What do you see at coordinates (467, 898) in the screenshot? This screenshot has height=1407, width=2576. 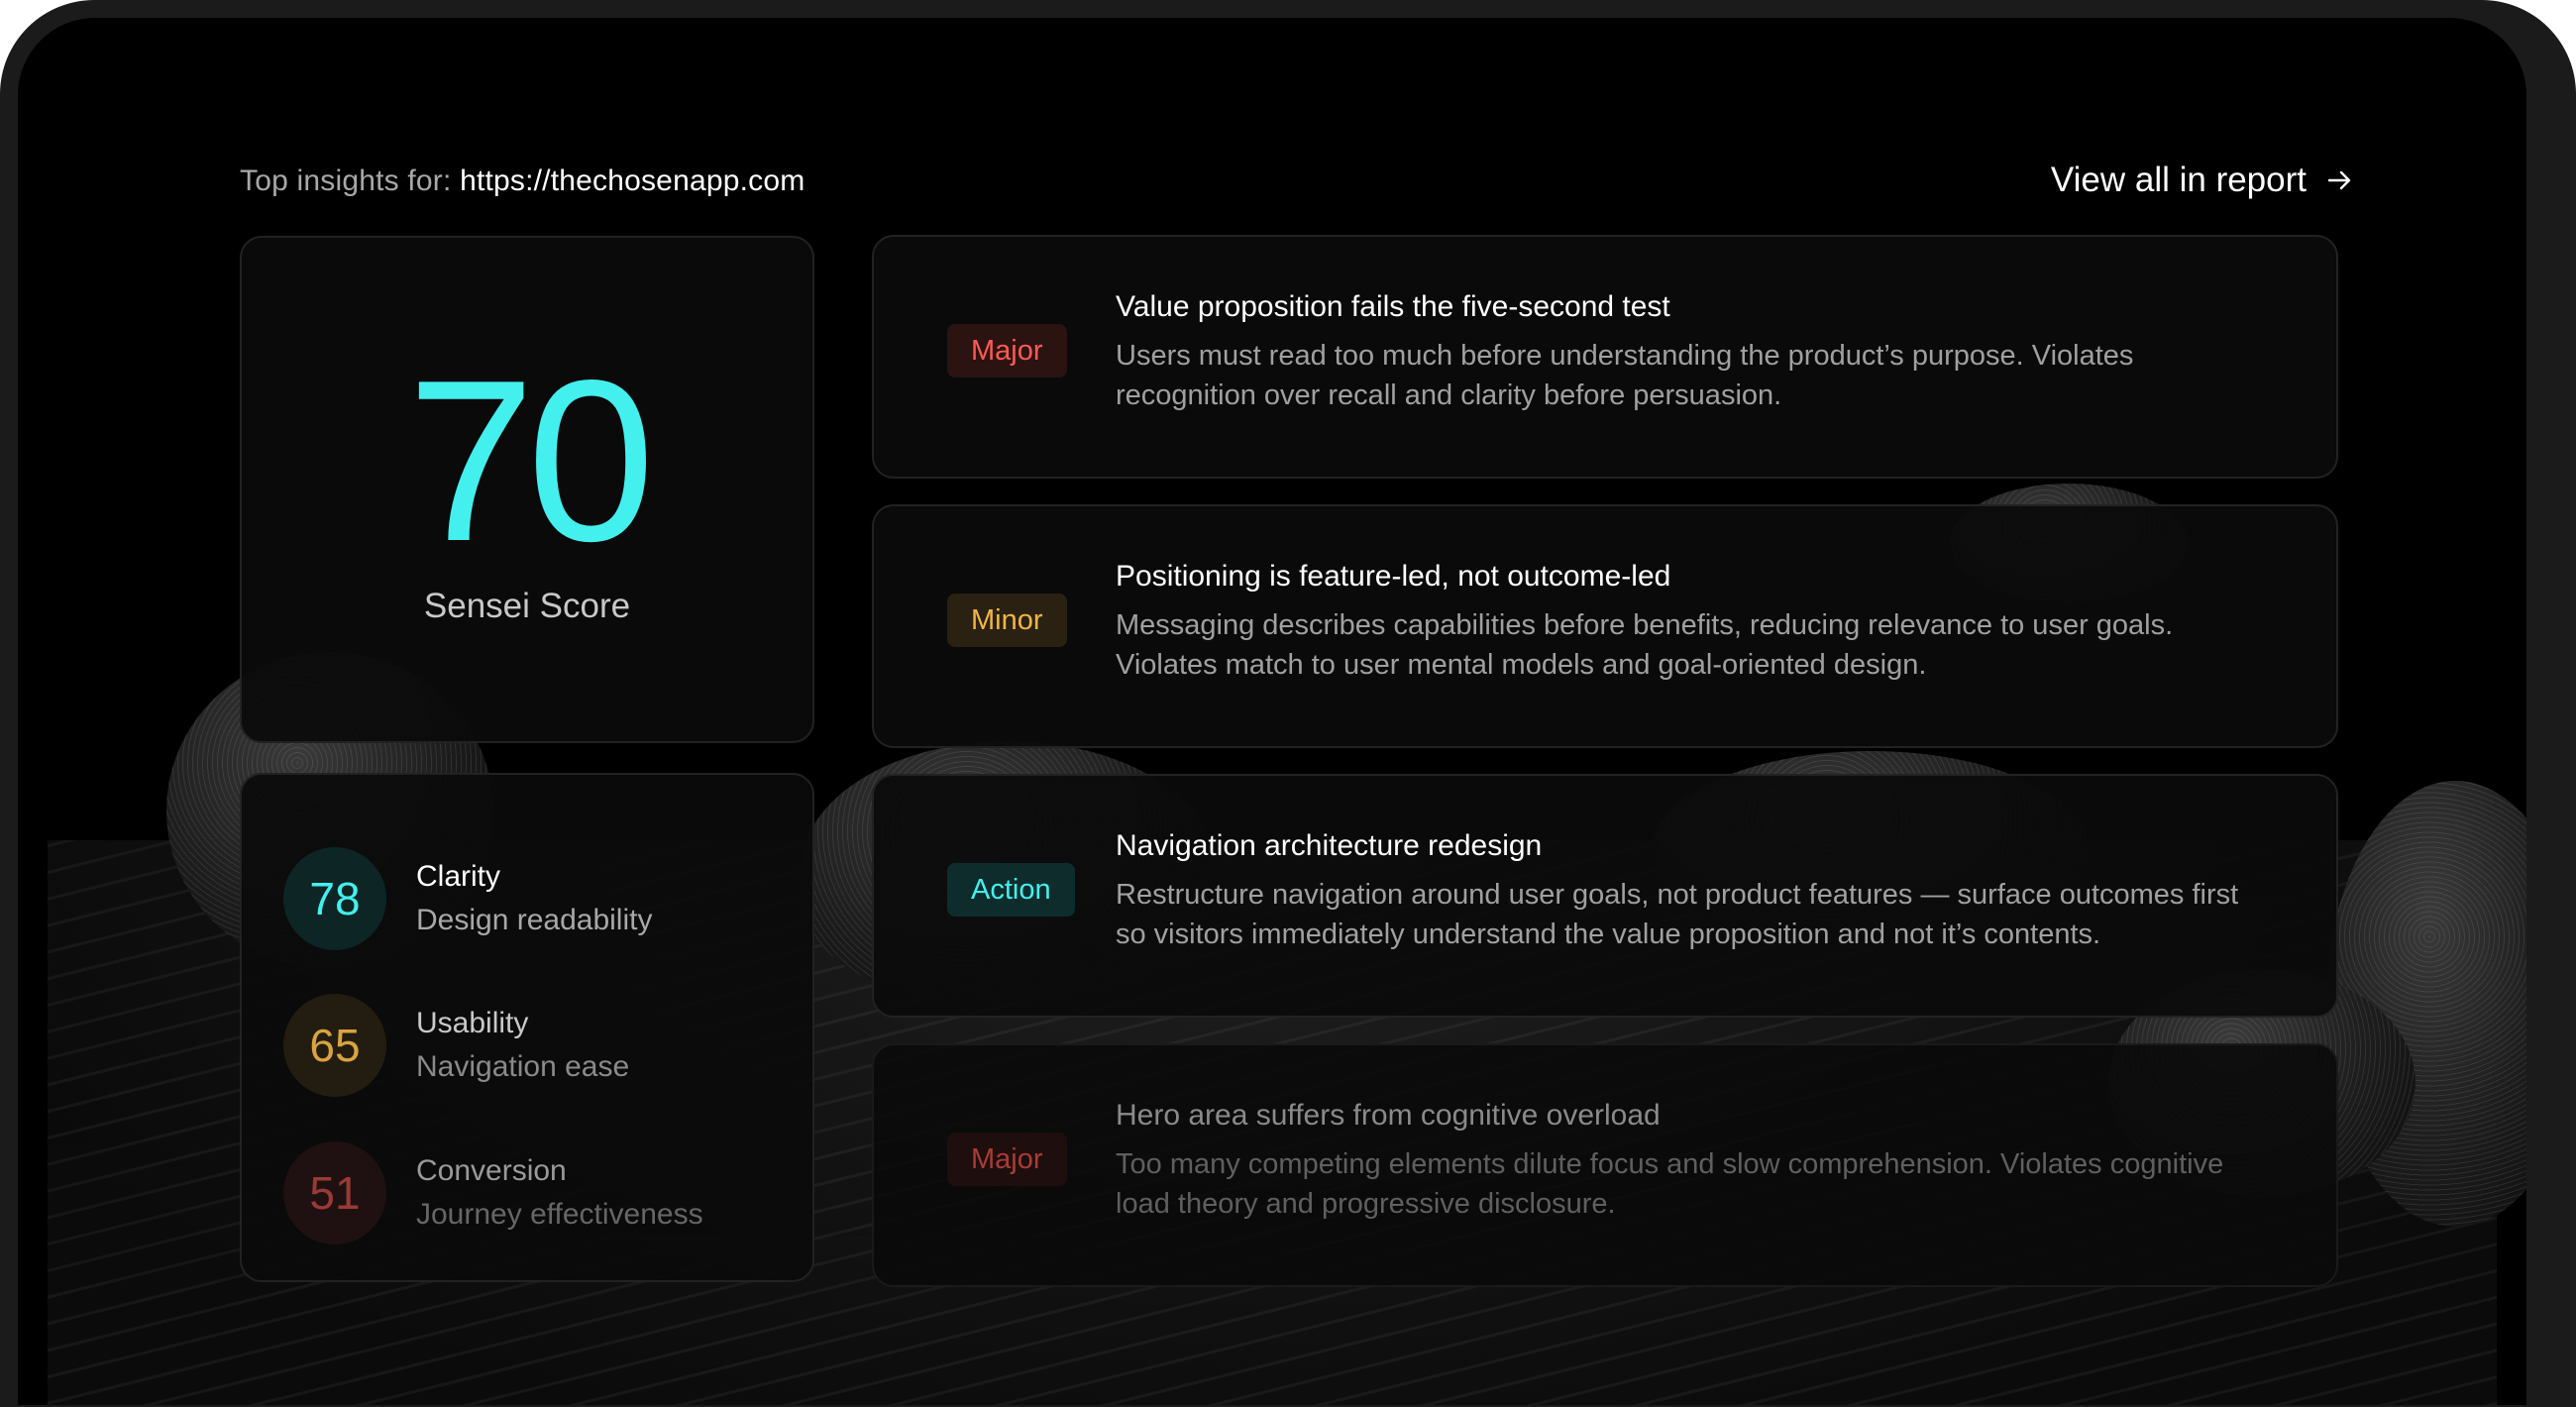 I see `metric-clarity: 78 Clarity Design readability` at bounding box center [467, 898].